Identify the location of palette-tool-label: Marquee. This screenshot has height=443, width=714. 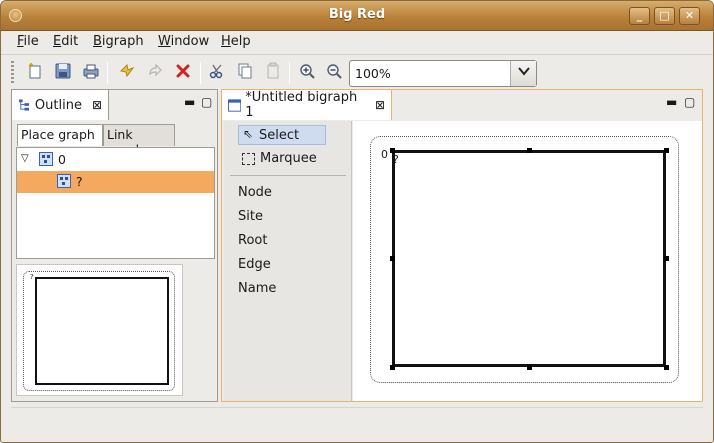
(288, 158).